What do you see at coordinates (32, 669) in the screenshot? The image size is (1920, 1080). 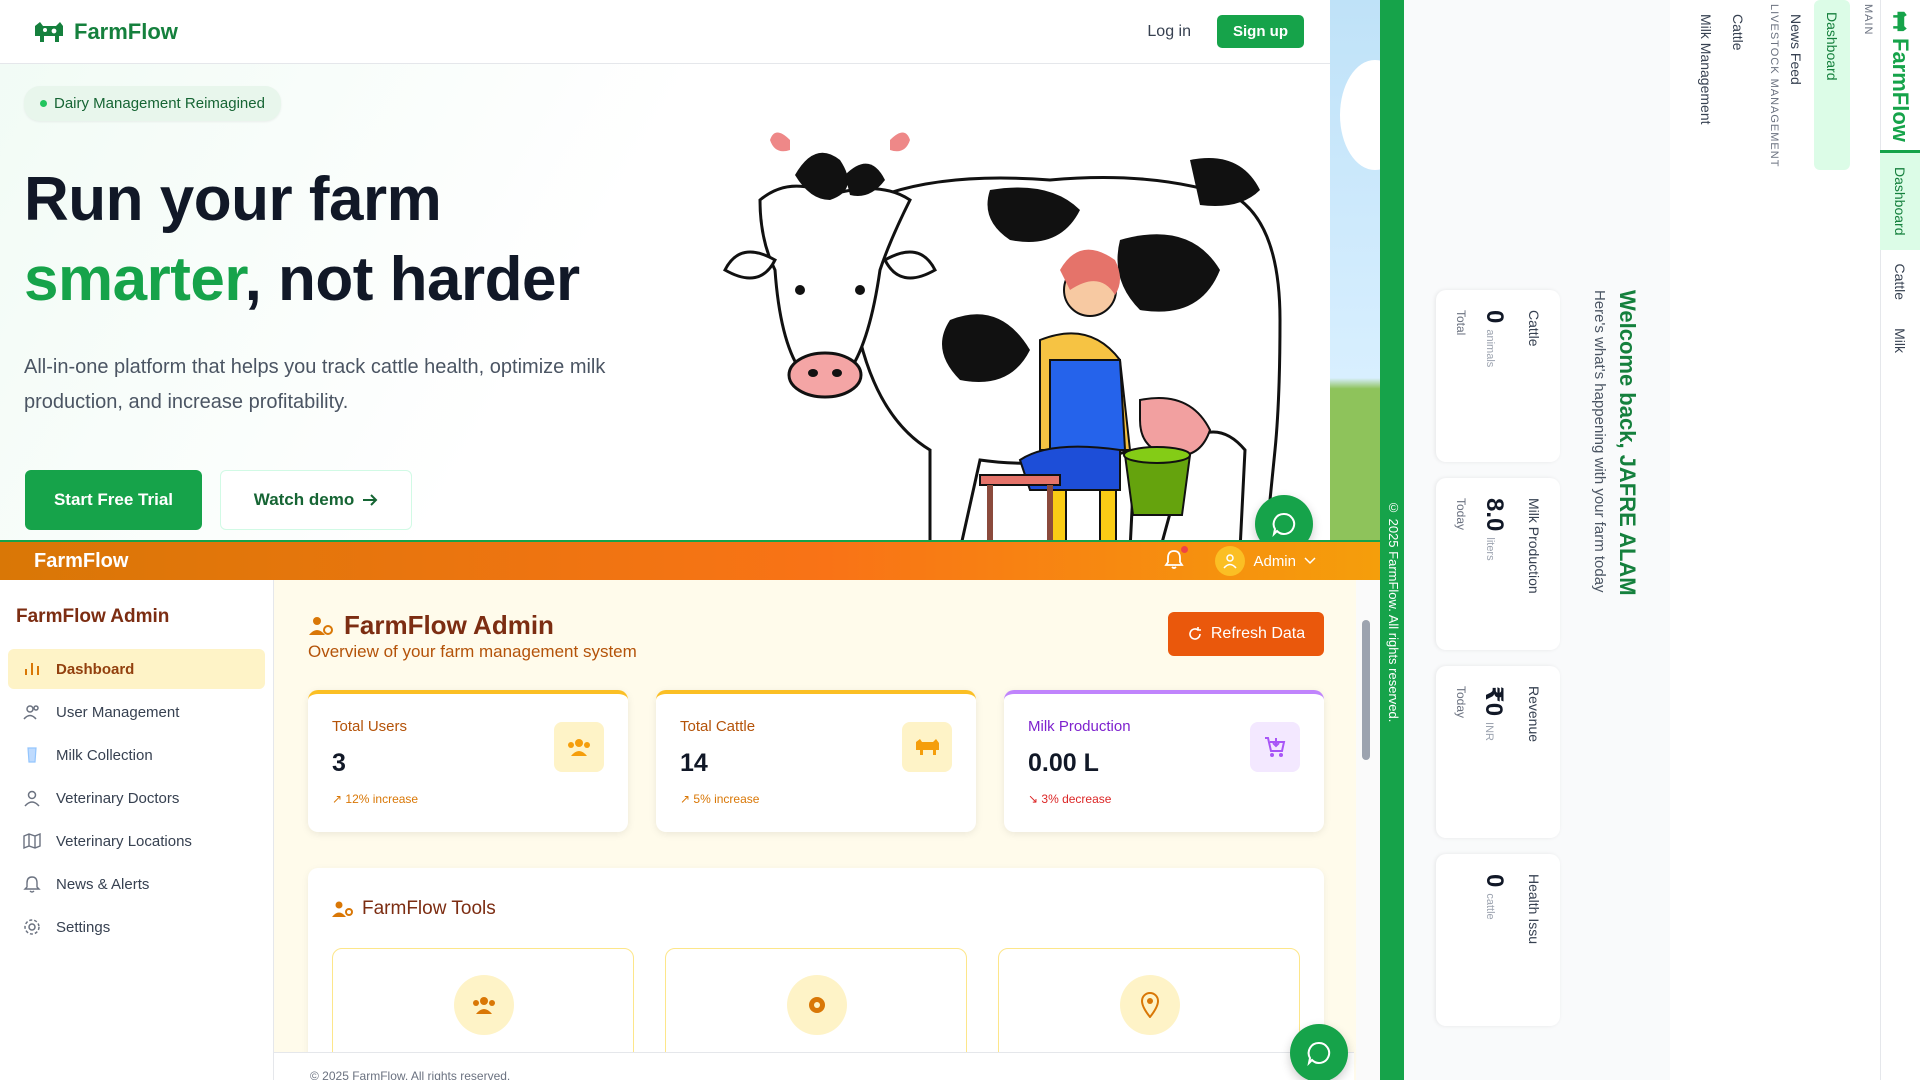 I see `bar-chart-icon` at bounding box center [32, 669].